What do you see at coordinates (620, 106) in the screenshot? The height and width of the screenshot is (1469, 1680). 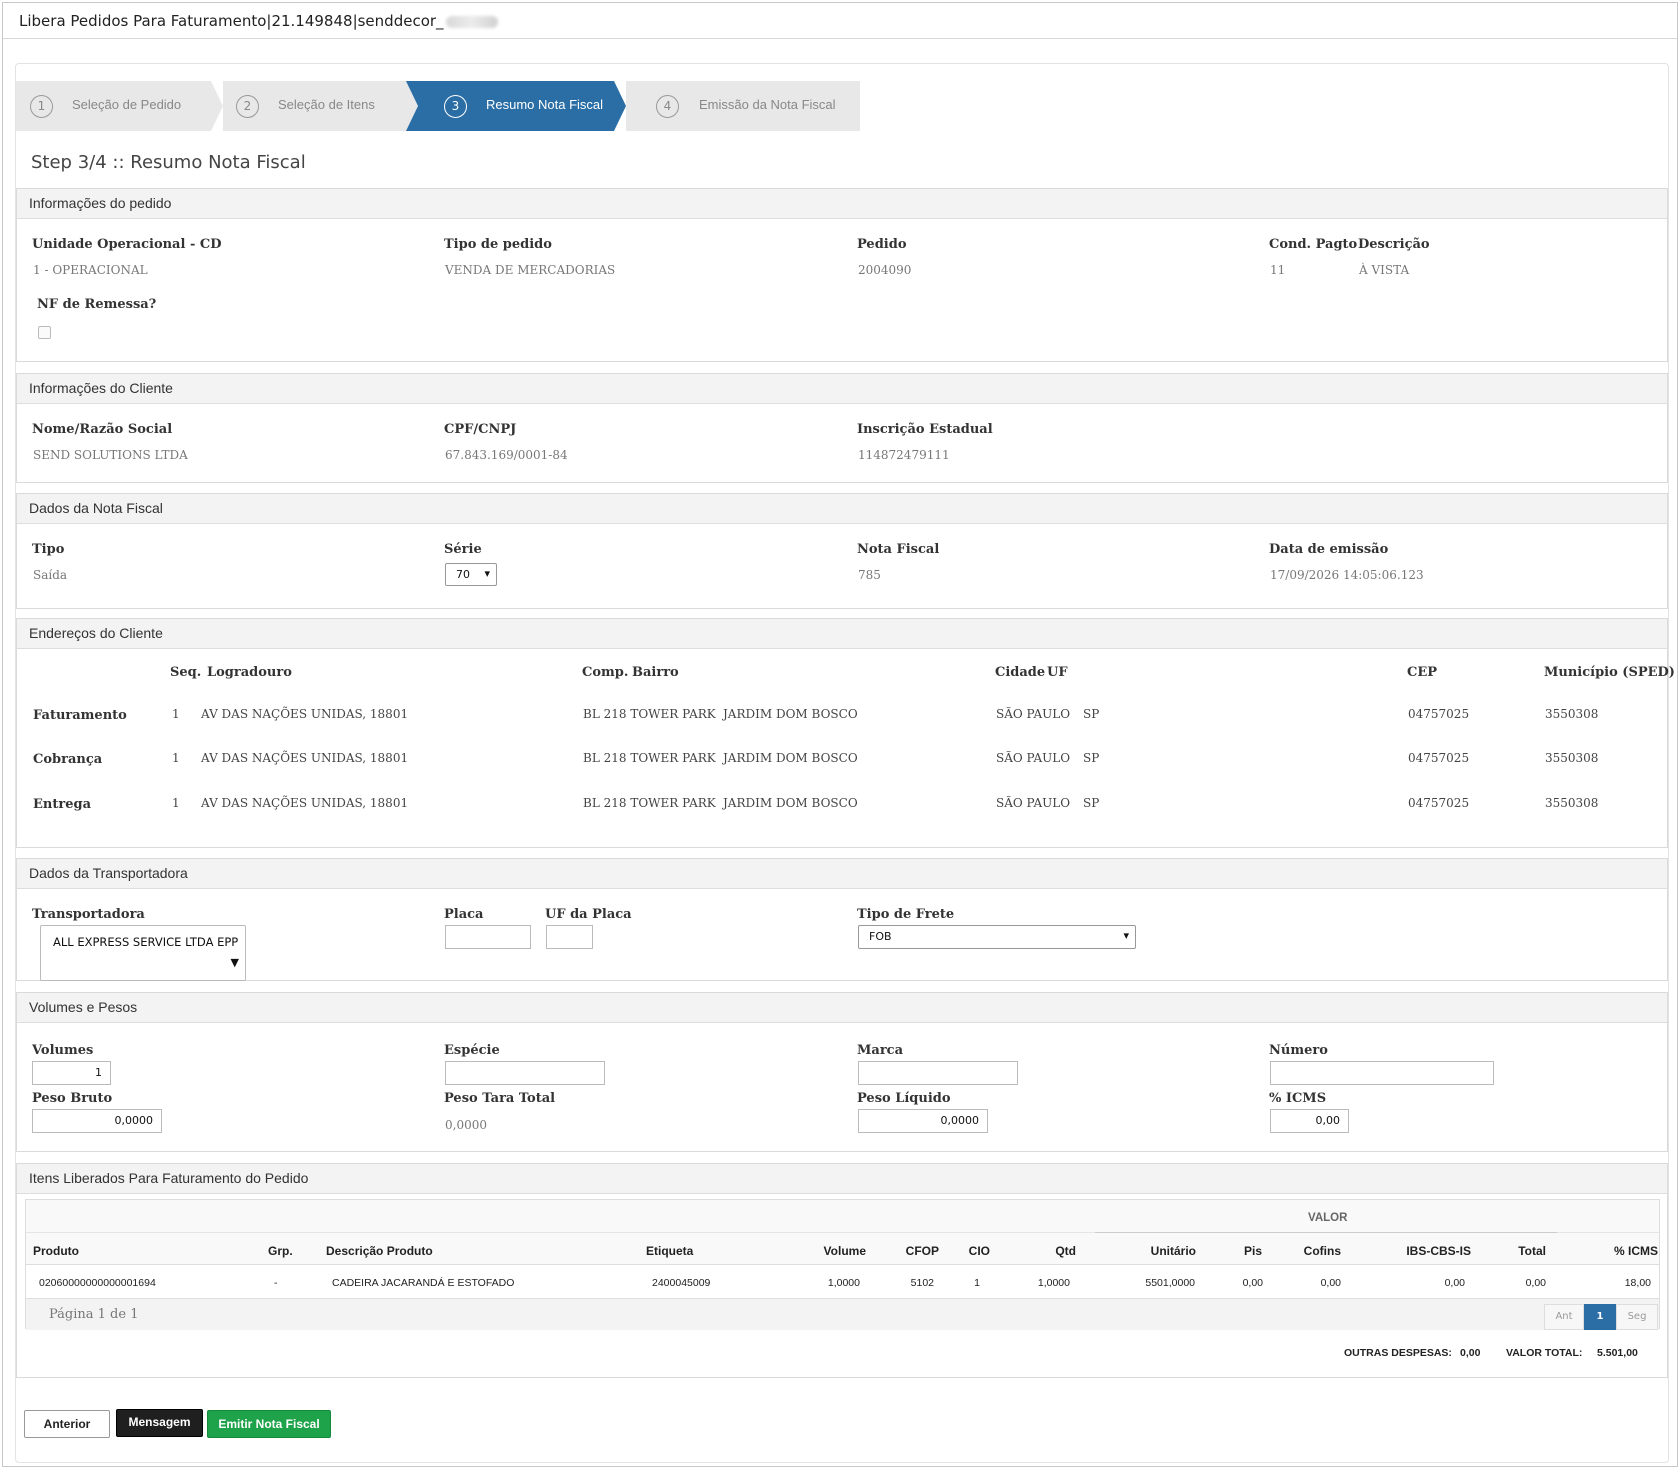 I see `step-arrow` at bounding box center [620, 106].